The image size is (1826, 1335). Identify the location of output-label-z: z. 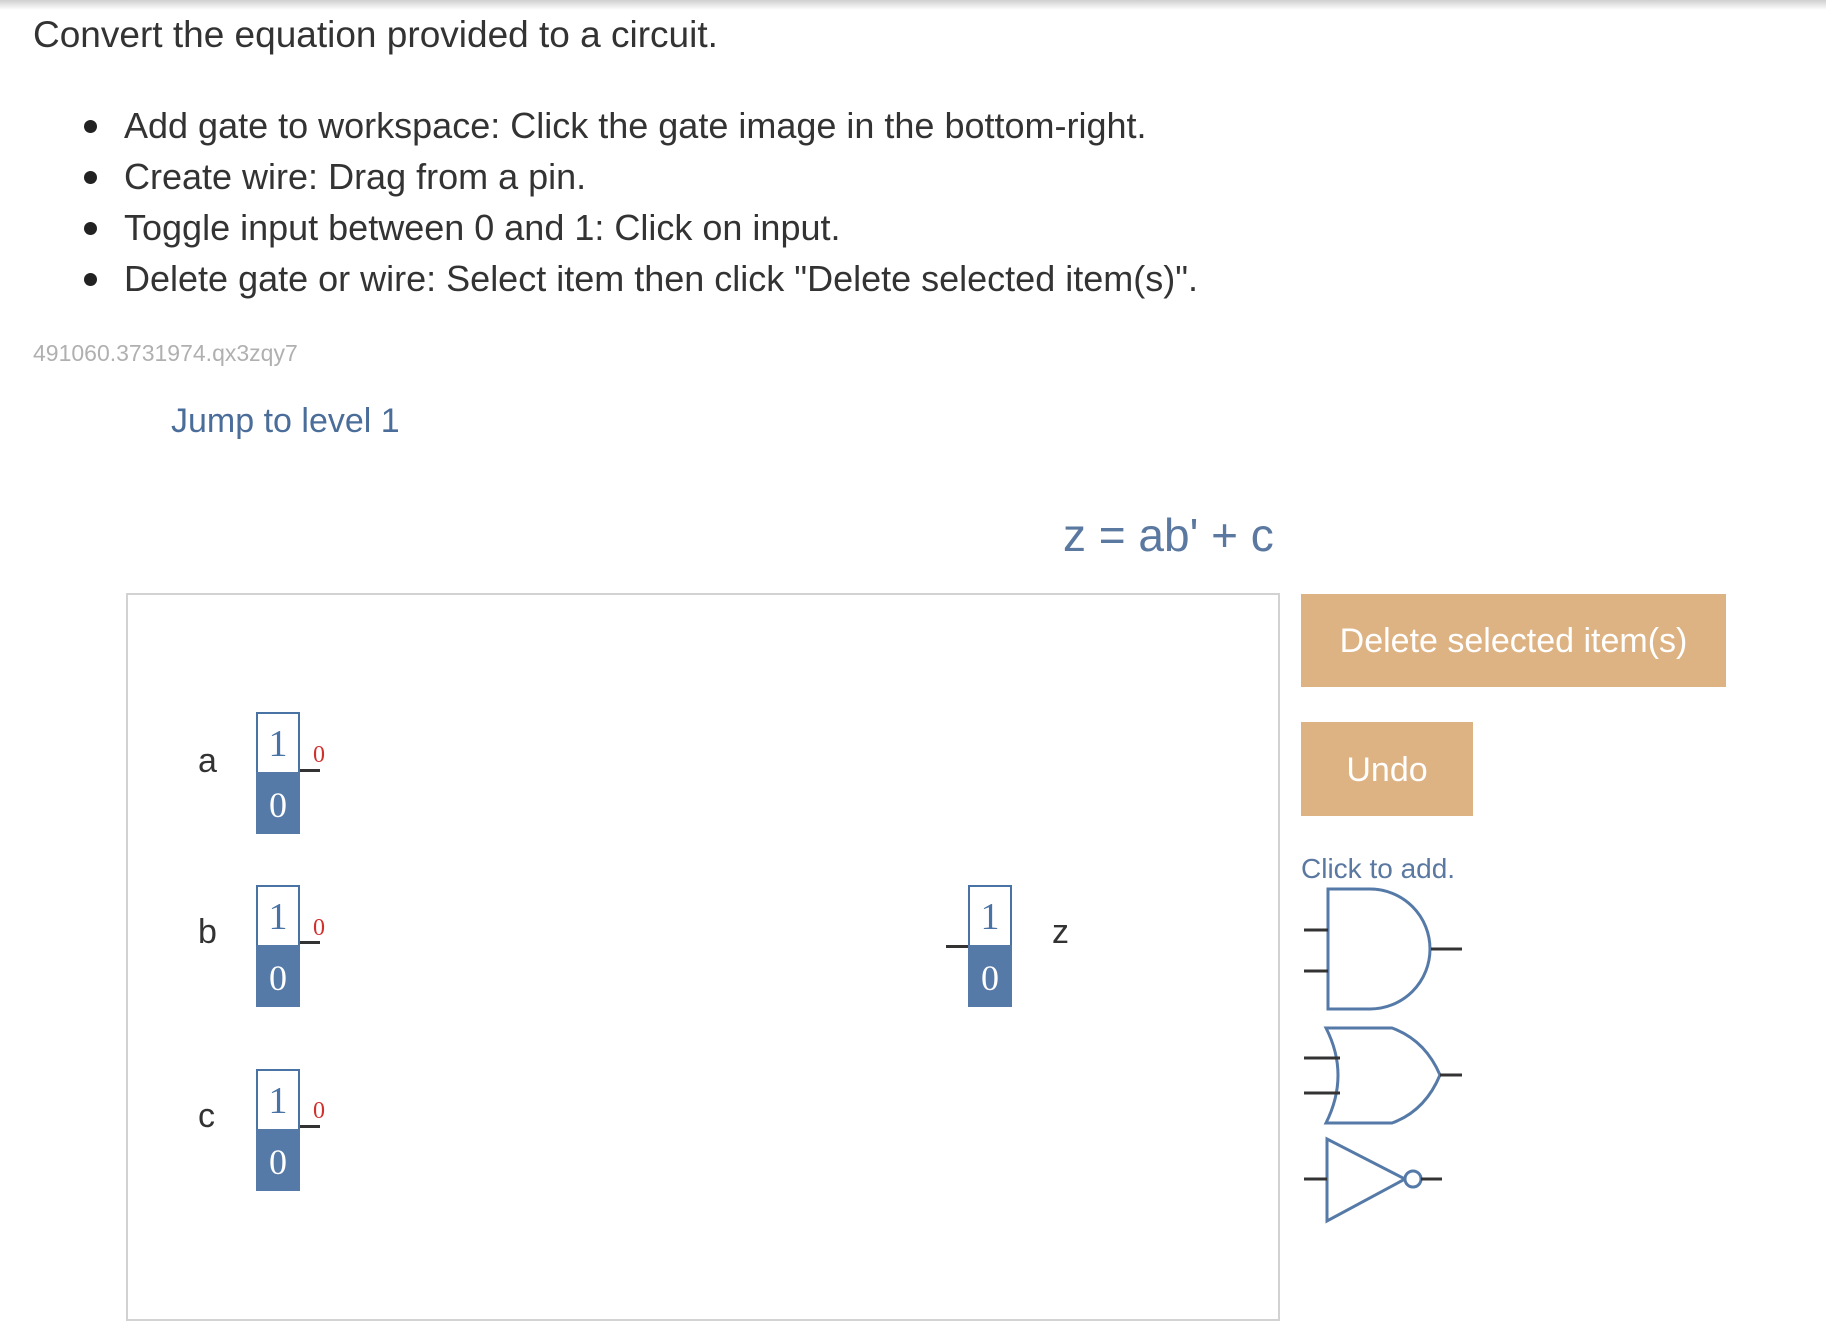
(1060, 932).